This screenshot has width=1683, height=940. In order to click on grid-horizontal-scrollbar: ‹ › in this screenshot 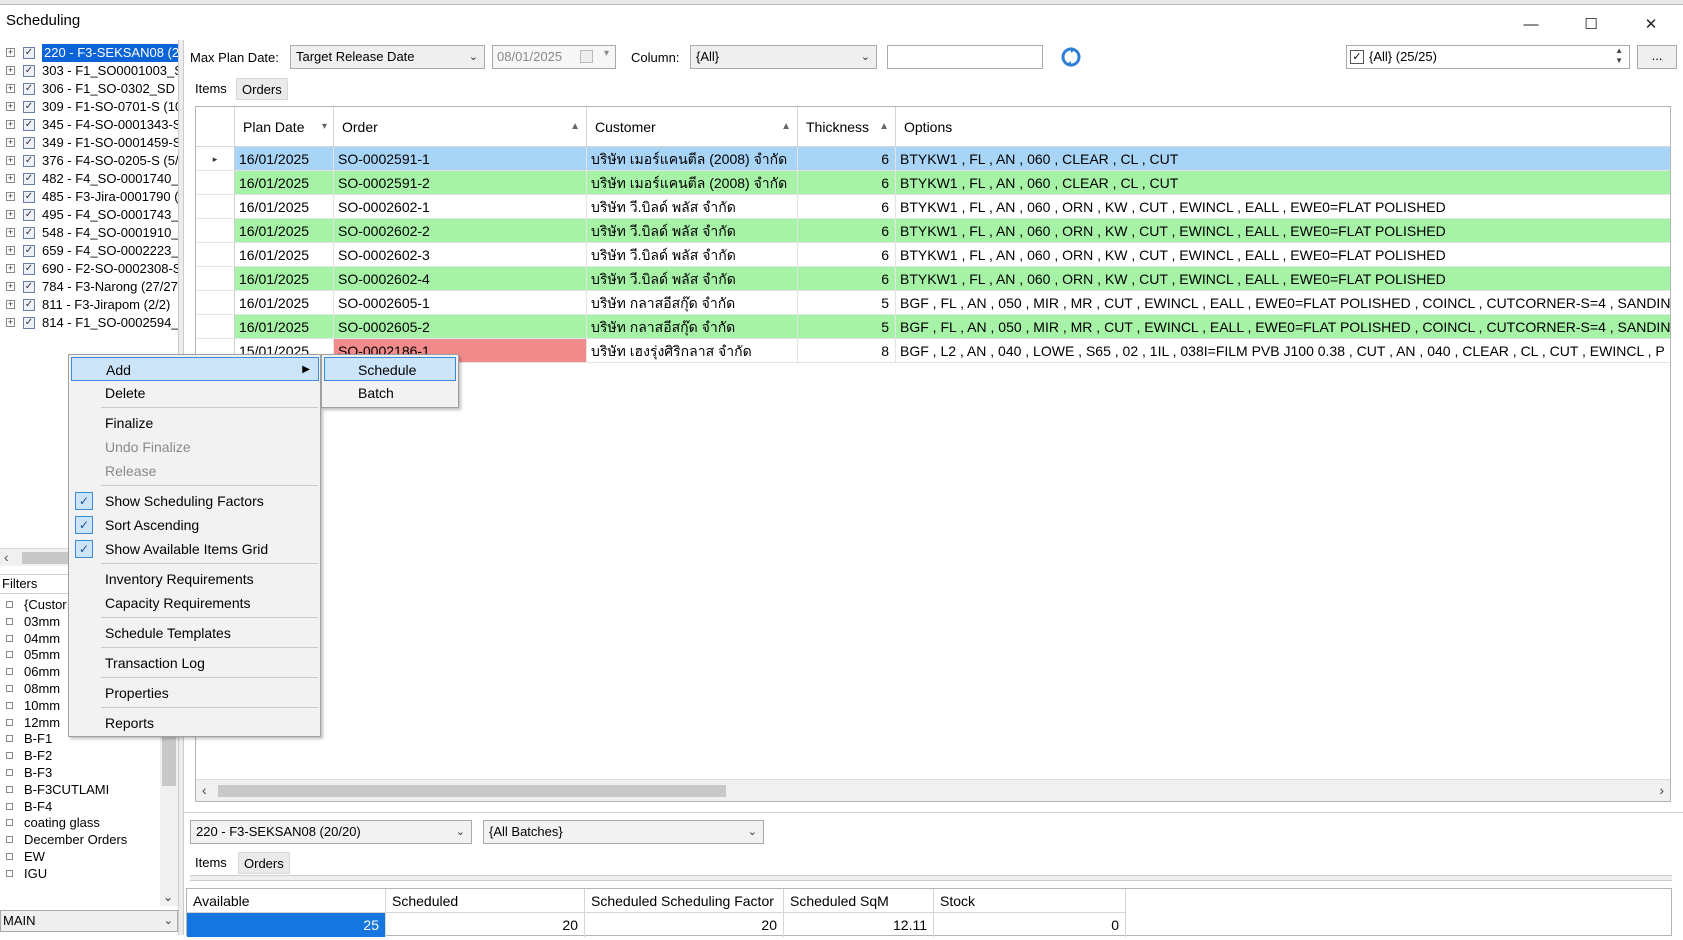, I will do `click(933, 790)`.